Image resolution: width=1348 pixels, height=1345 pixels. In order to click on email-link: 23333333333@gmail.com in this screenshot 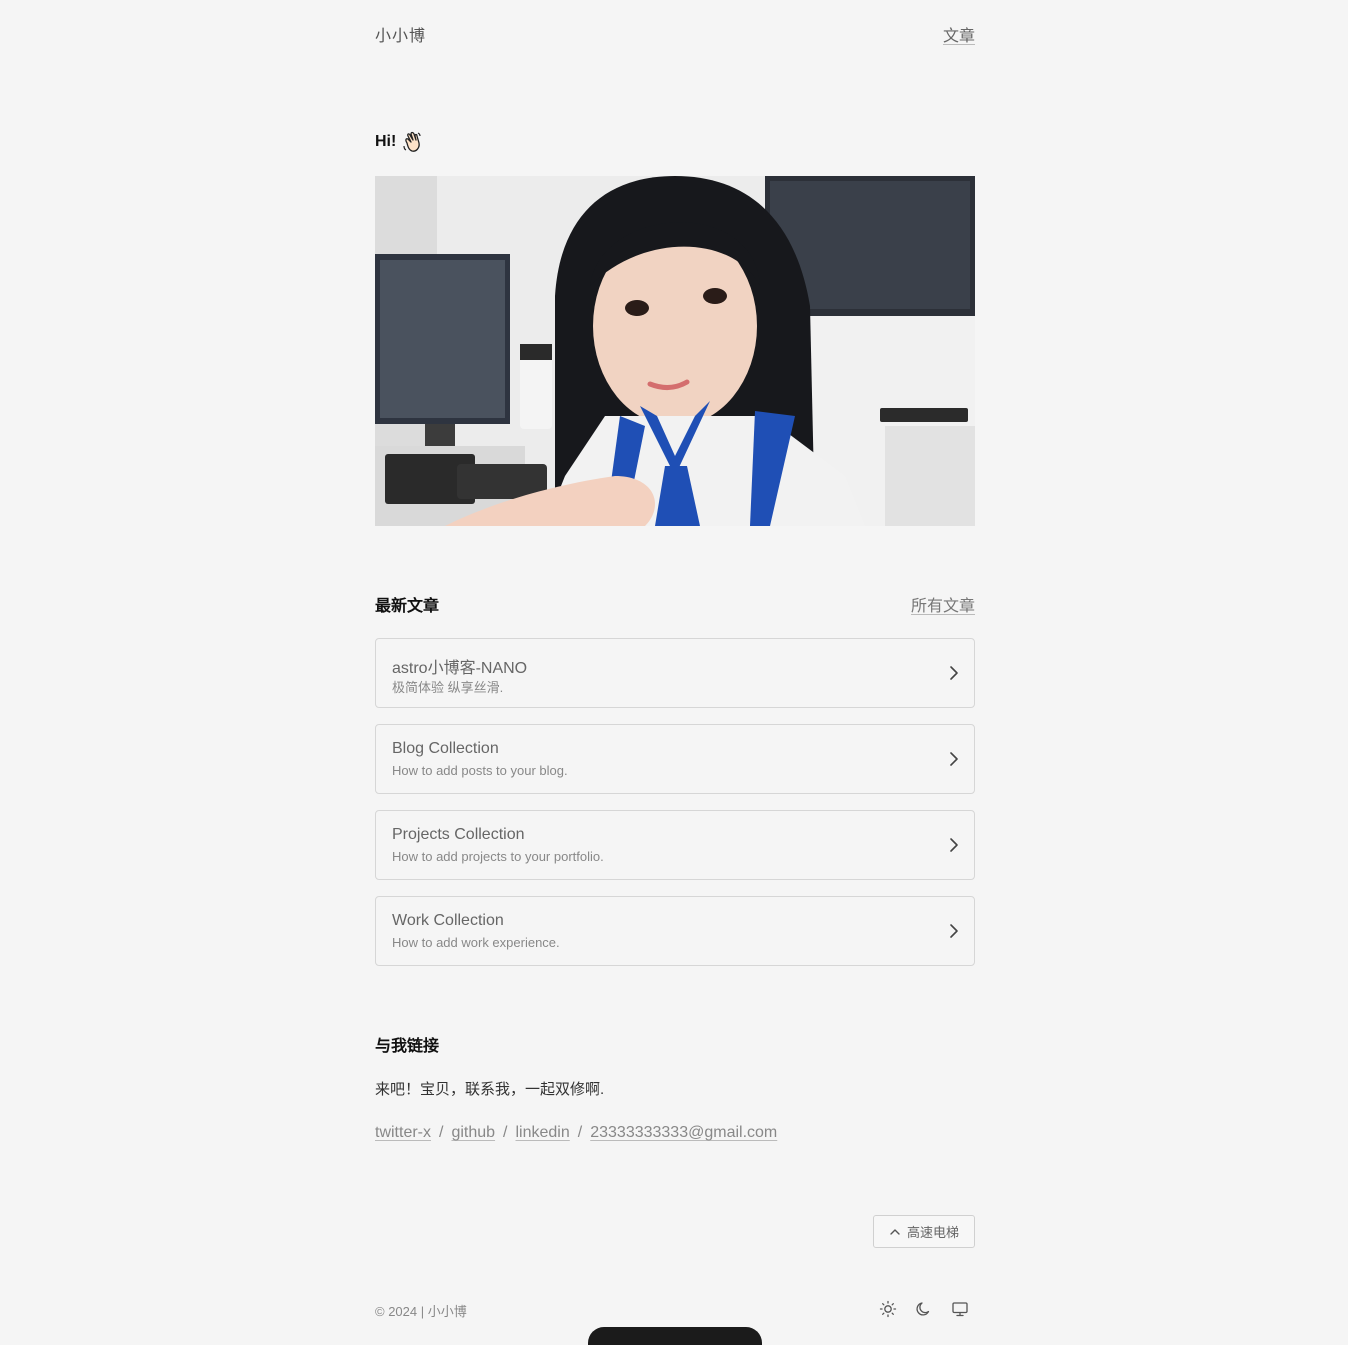, I will do `click(683, 1133)`.